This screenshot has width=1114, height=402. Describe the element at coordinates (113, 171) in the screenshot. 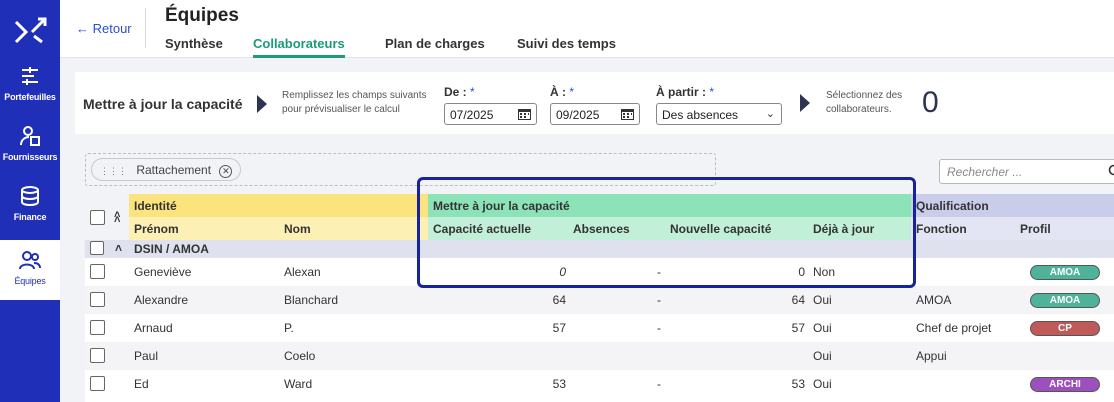

I see `drag-handle-icon: ⋮⋮⋮` at that location.